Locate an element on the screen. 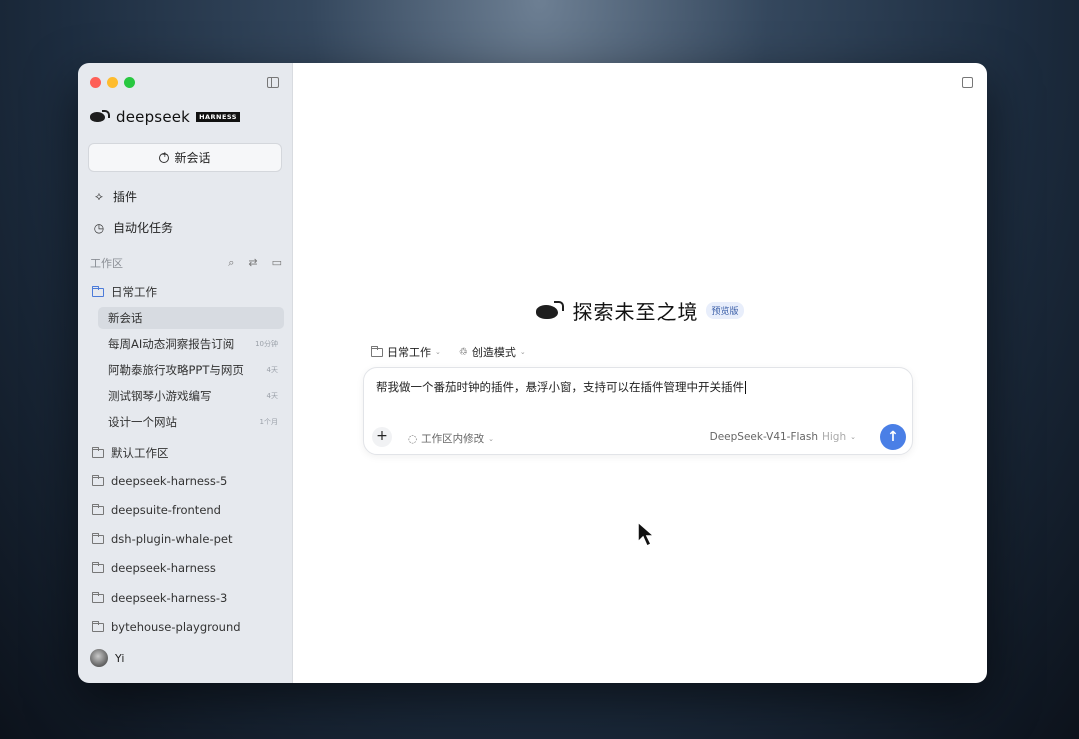 Image resolution: width=1079 pixels, height=739 pixels. search-icon: ⌕ is located at coordinates (231, 263).